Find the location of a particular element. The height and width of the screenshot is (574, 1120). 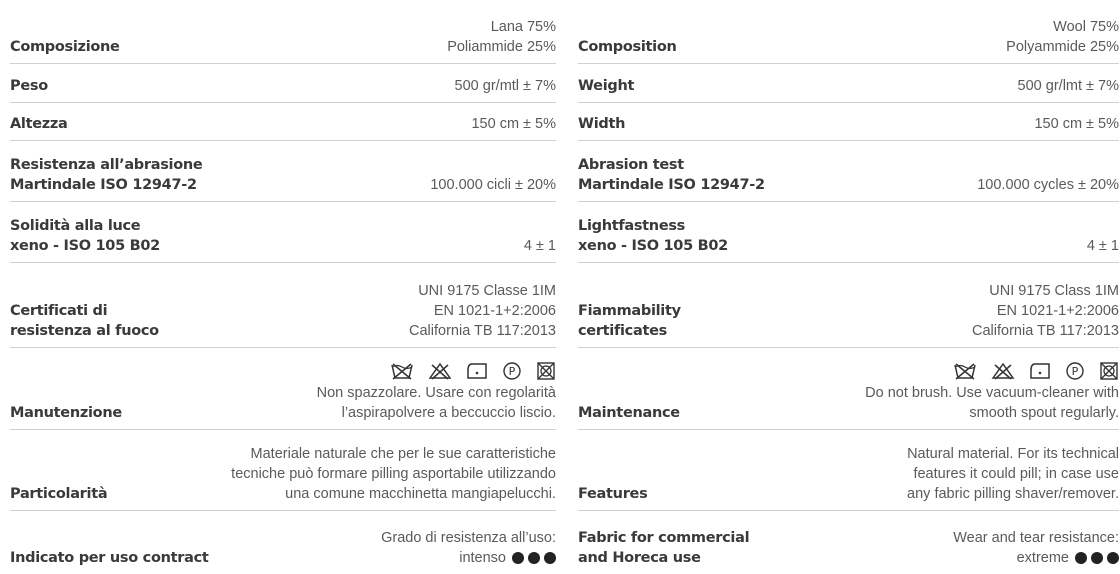

fire-label-line-2: resistenza al fuoco is located at coordinates (84, 331).